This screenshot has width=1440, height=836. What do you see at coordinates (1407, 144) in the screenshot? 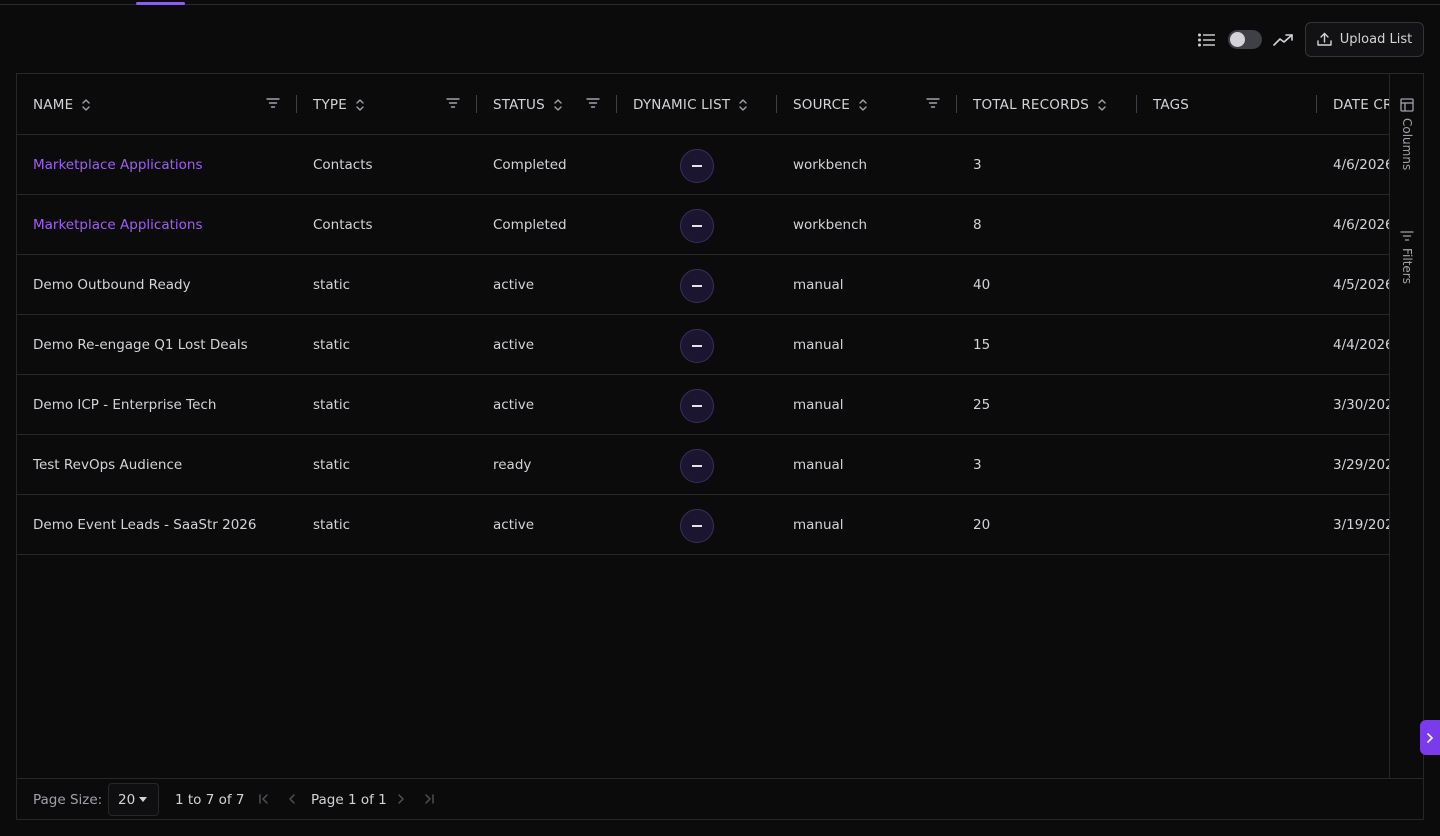
I see `columns-tab-label: Columns` at bounding box center [1407, 144].